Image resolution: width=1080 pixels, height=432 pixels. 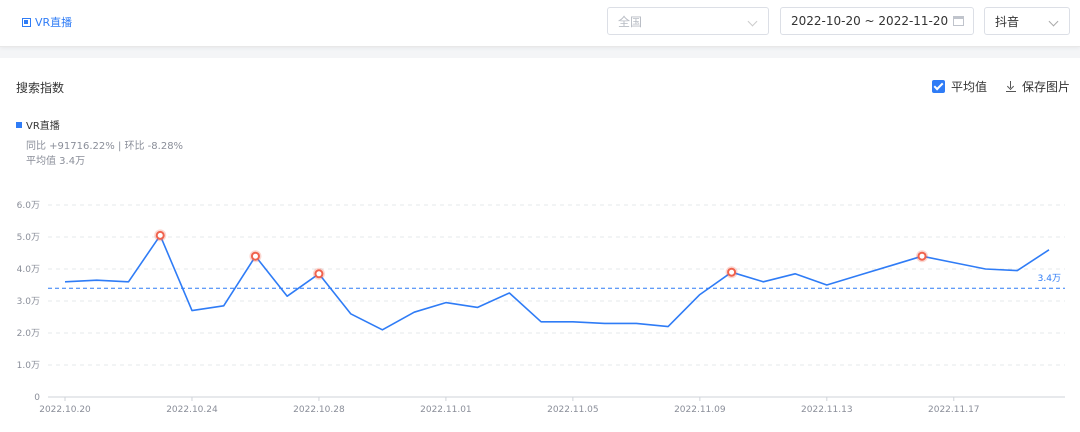 What do you see at coordinates (28, 238) in the screenshot?
I see `y-tick-label: 5.0万` at bounding box center [28, 238].